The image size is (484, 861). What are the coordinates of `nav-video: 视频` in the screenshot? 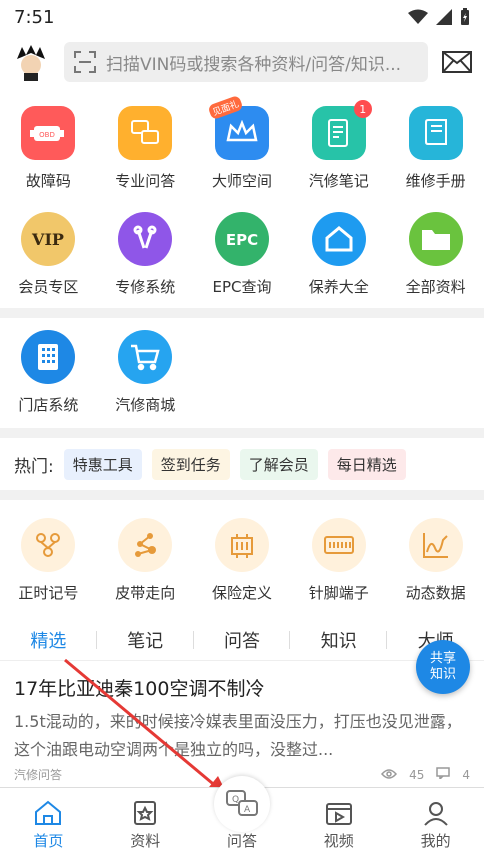 It's located at (338, 824).